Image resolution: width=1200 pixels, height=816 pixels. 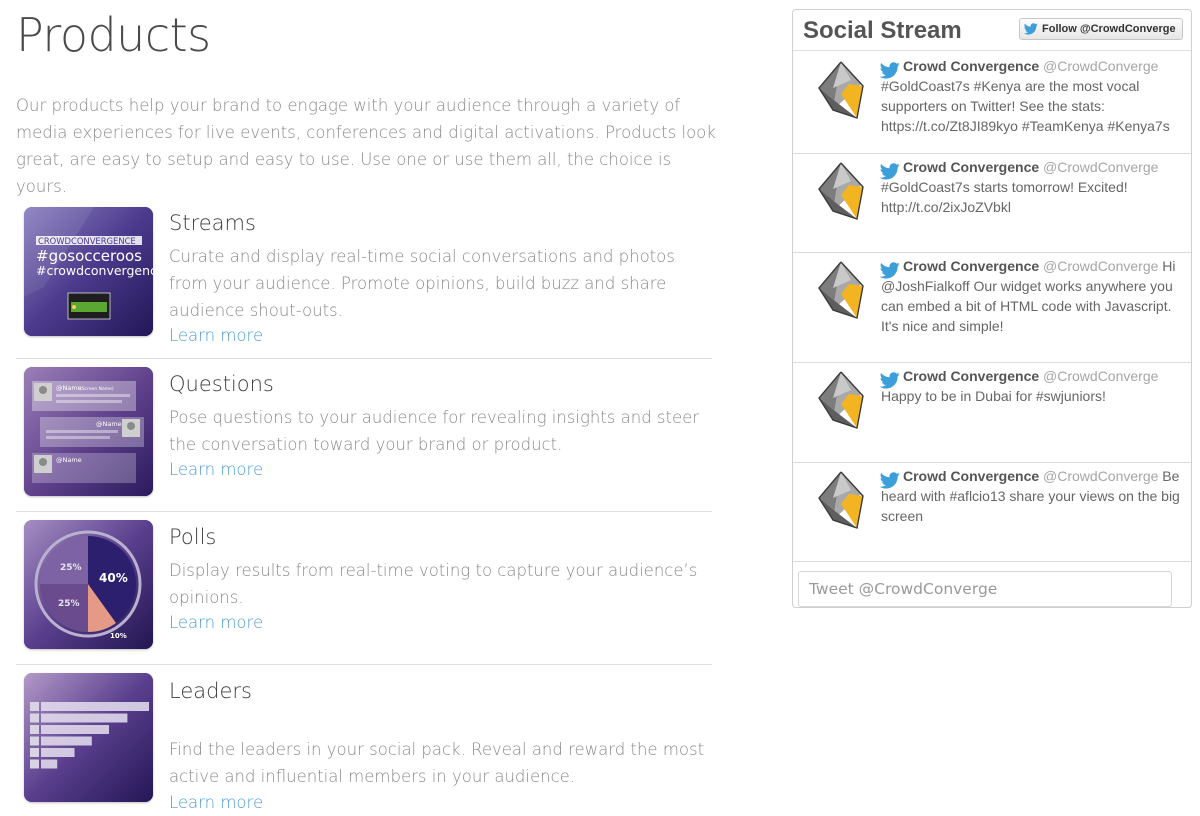 I want to click on poll-slice-d: 10%, so click(x=118, y=636).